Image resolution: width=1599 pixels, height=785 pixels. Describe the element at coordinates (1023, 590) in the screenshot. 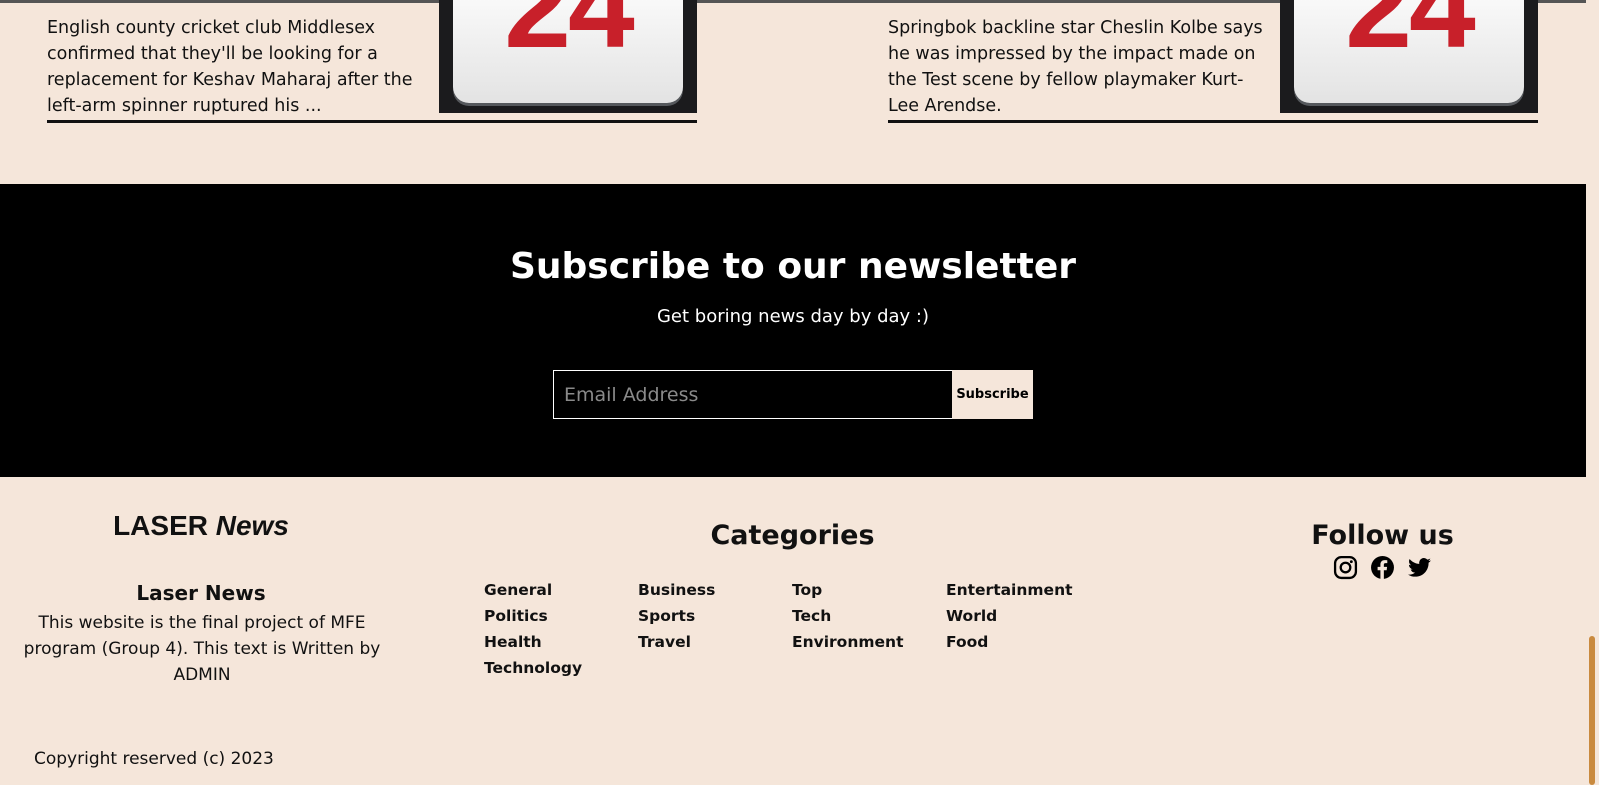

I see `category-link-entertainment: Entertainment` at that location.